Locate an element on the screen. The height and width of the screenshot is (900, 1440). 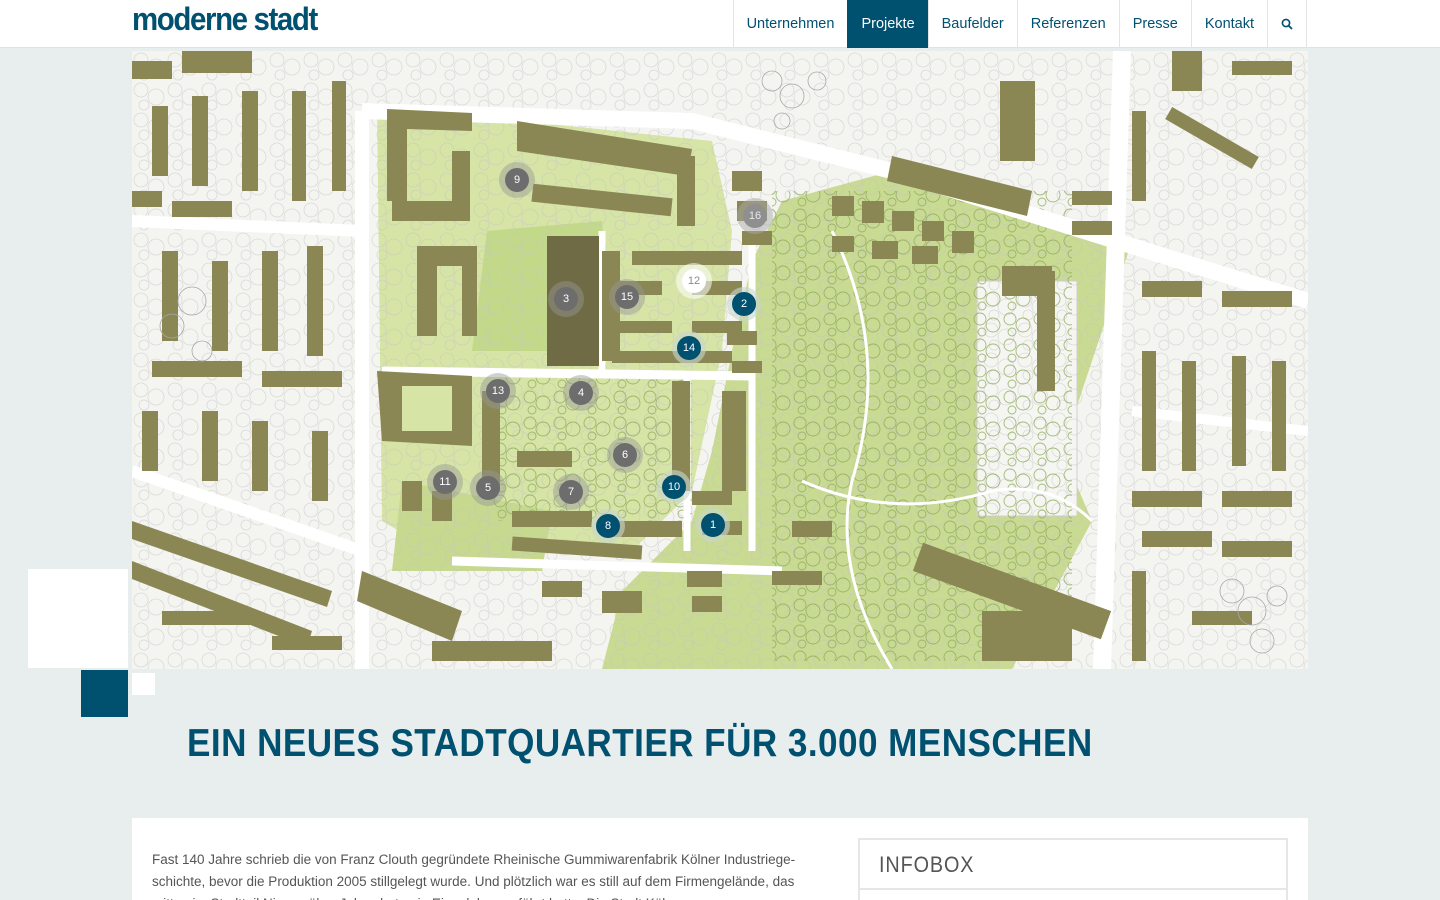
nav-item-unternehmen: Unternehmen is located at coordinates (790, 24).